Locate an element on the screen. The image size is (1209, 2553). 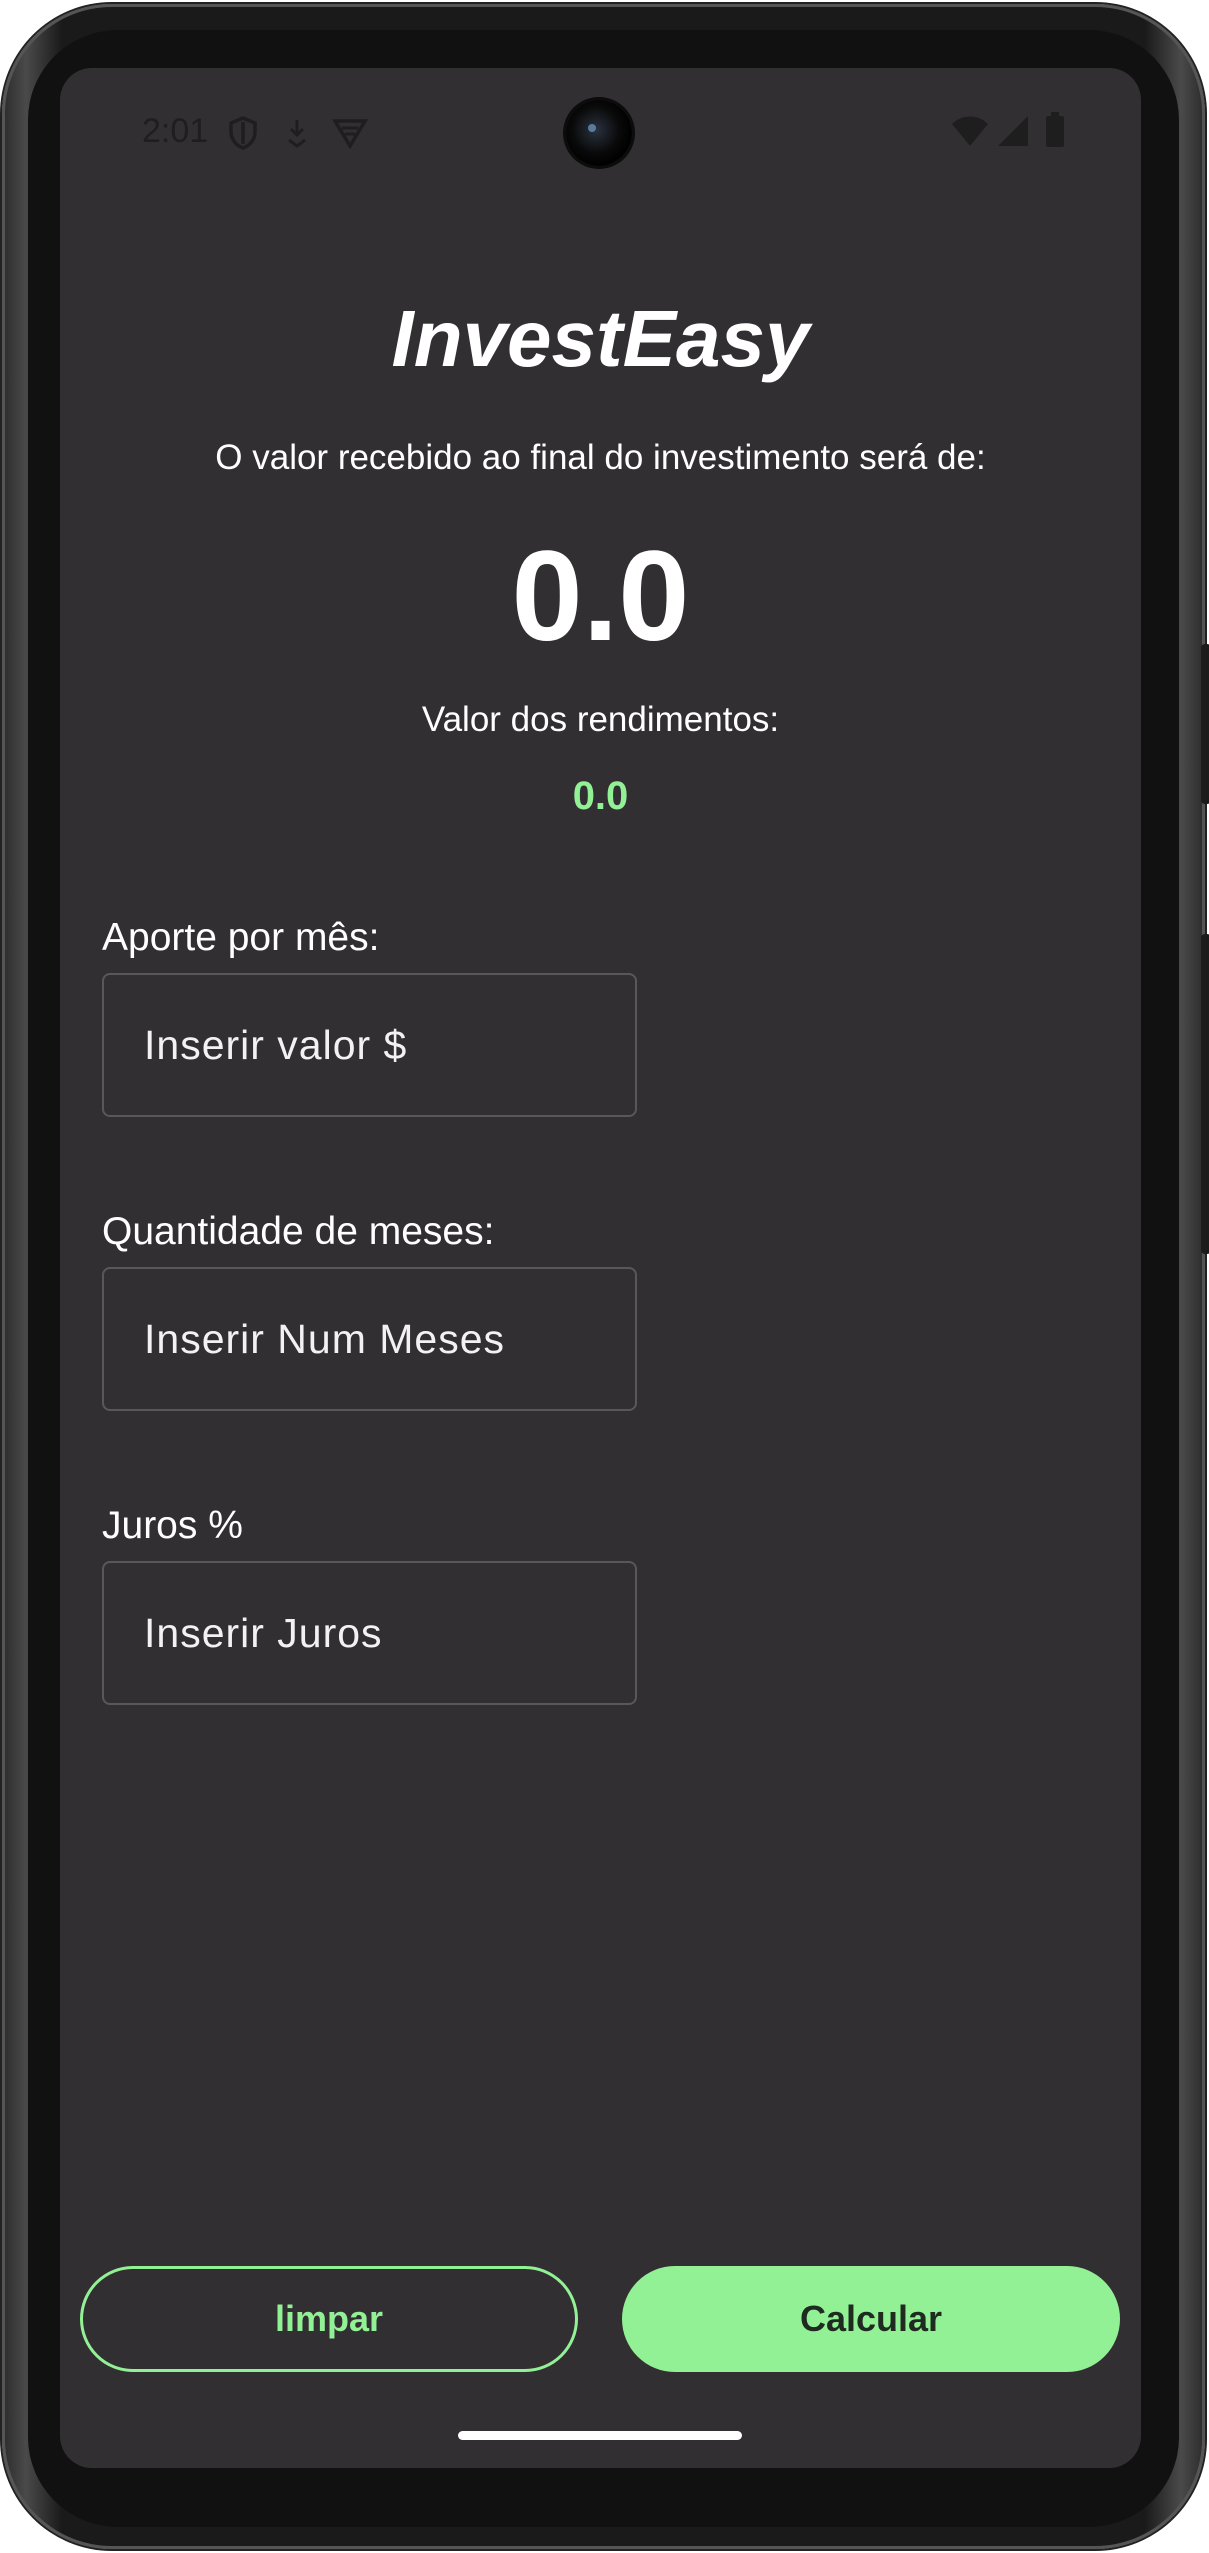
monthly-contribution-label: Aporte por mês: is located at coordinates (241, 937).